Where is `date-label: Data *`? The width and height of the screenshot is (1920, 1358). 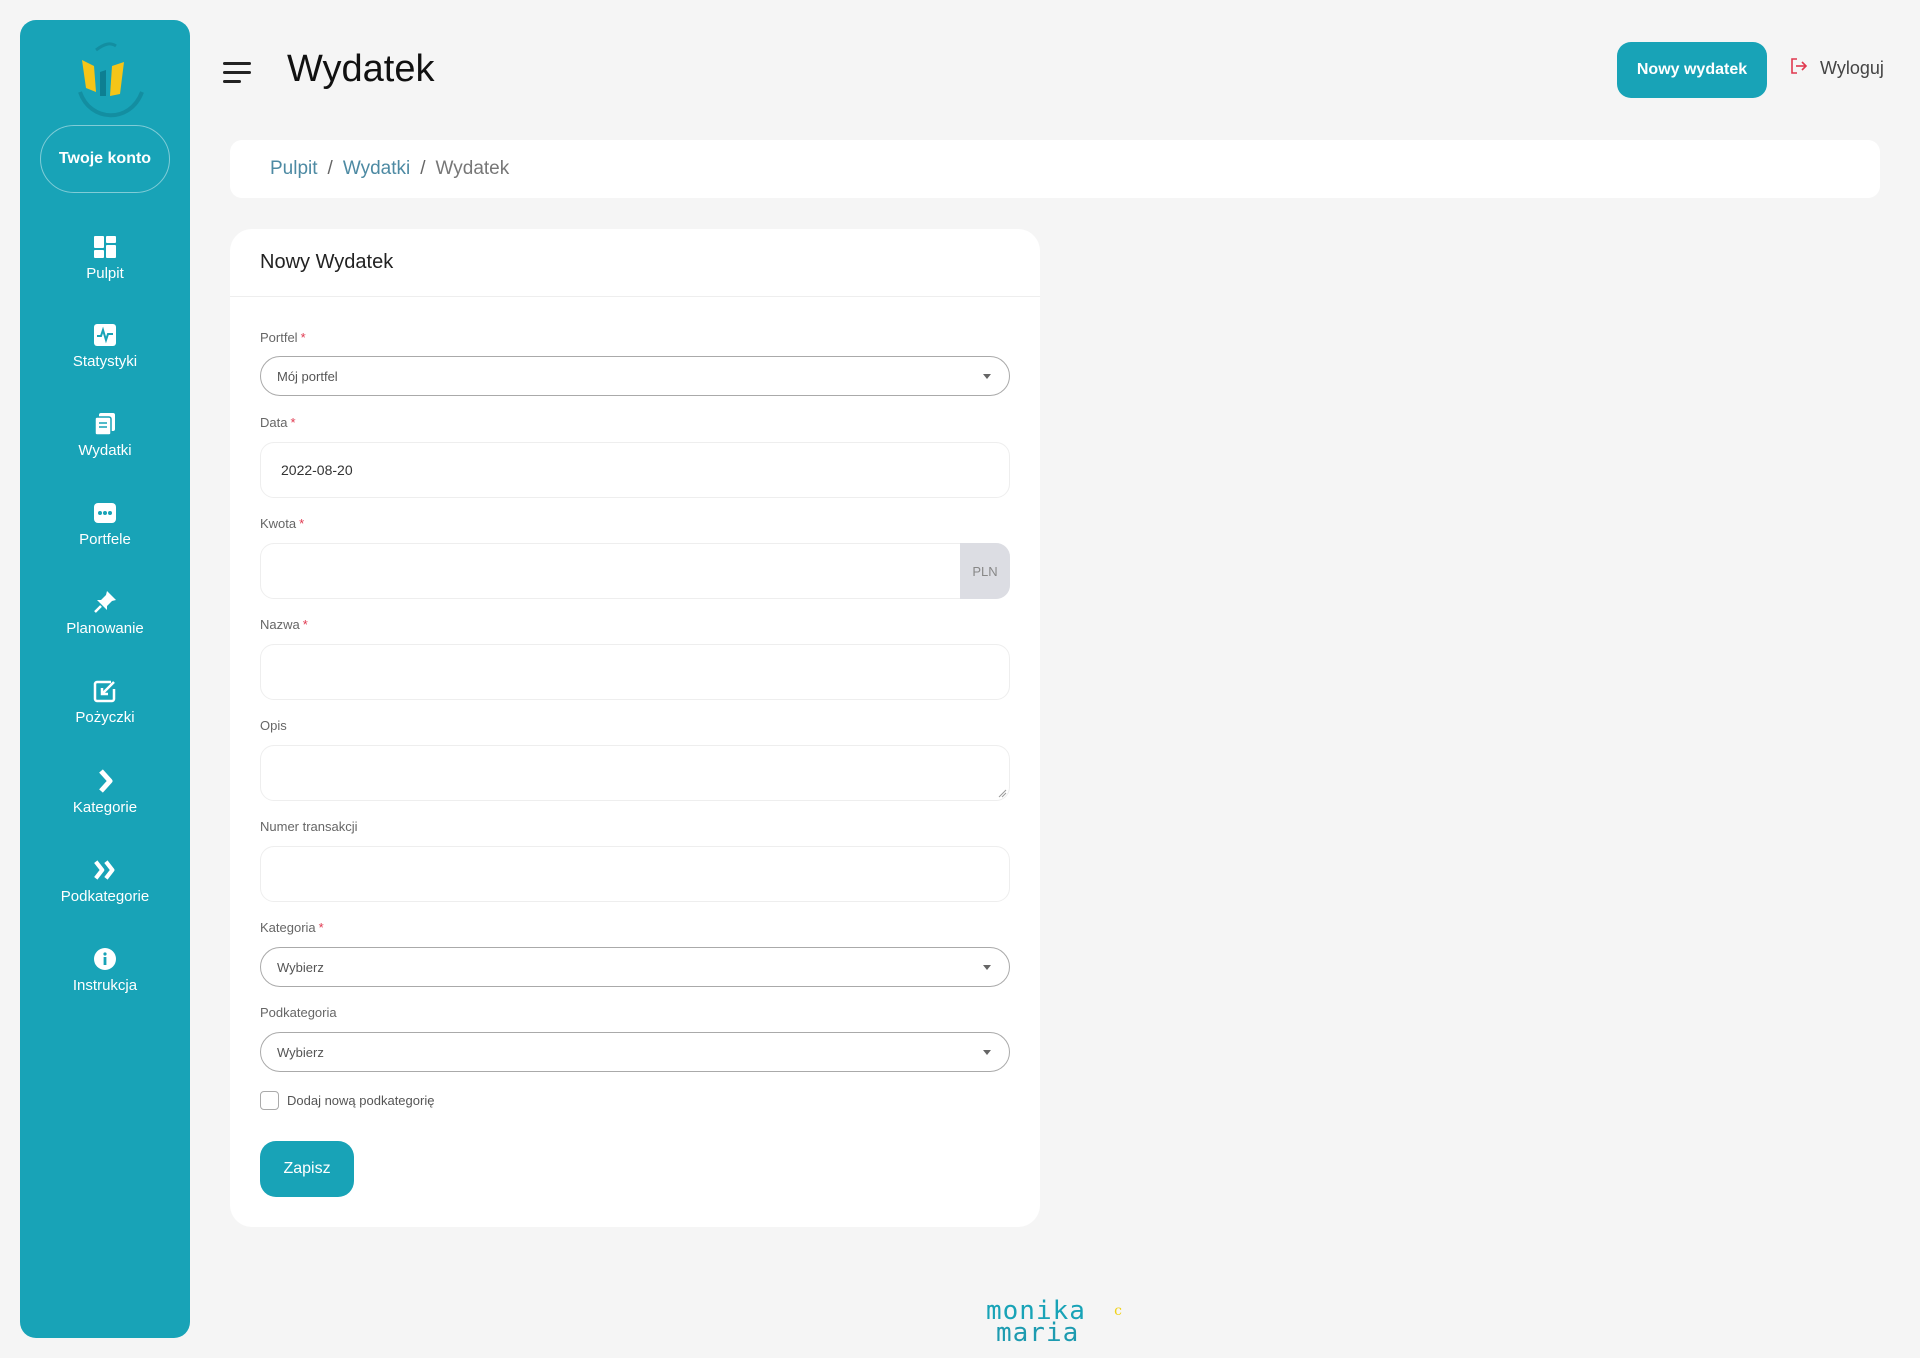 date-label: Data * is located at coordinates (278, 422).